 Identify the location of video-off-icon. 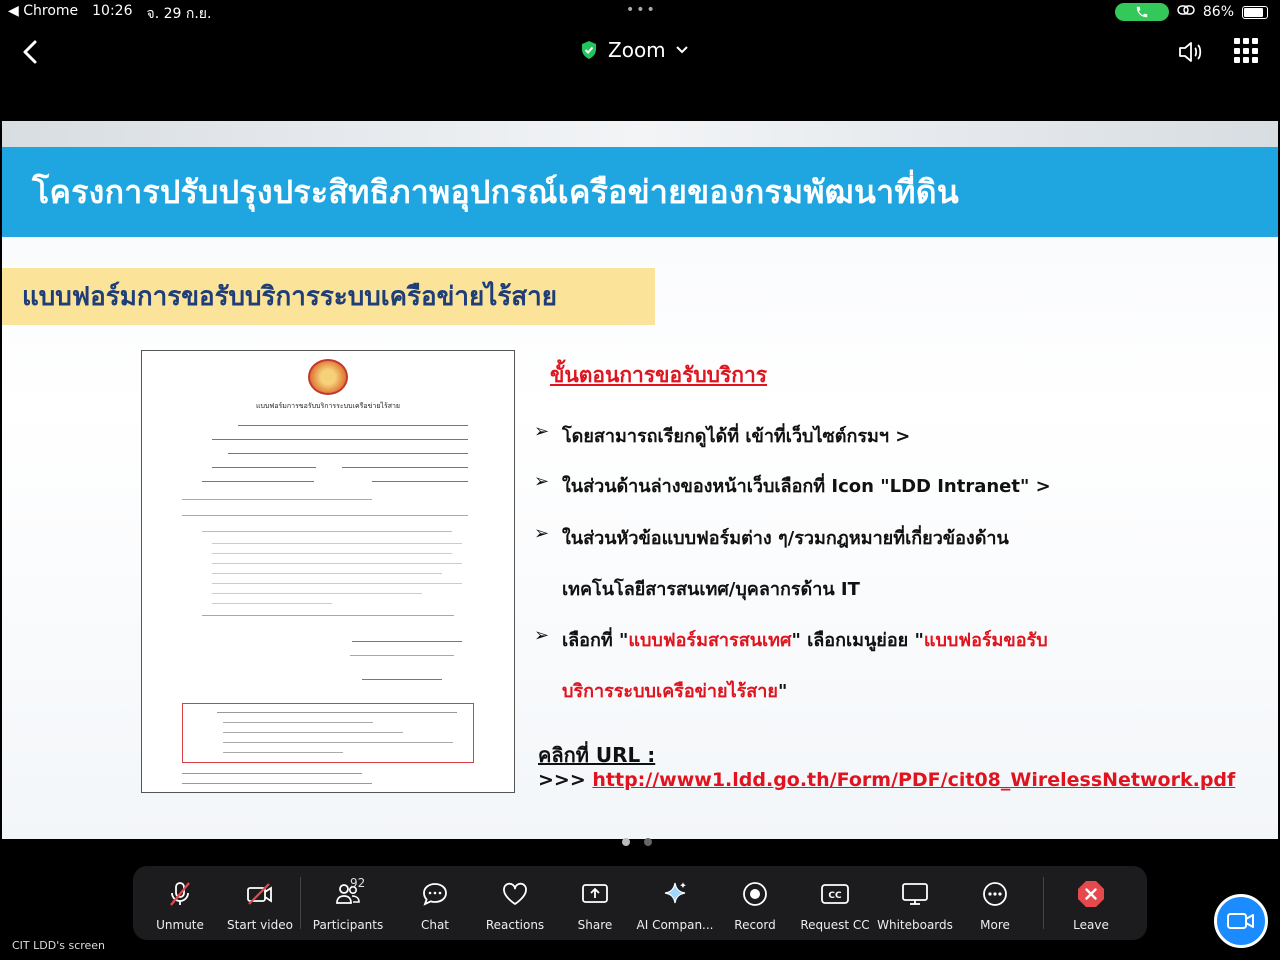
(260, 894).